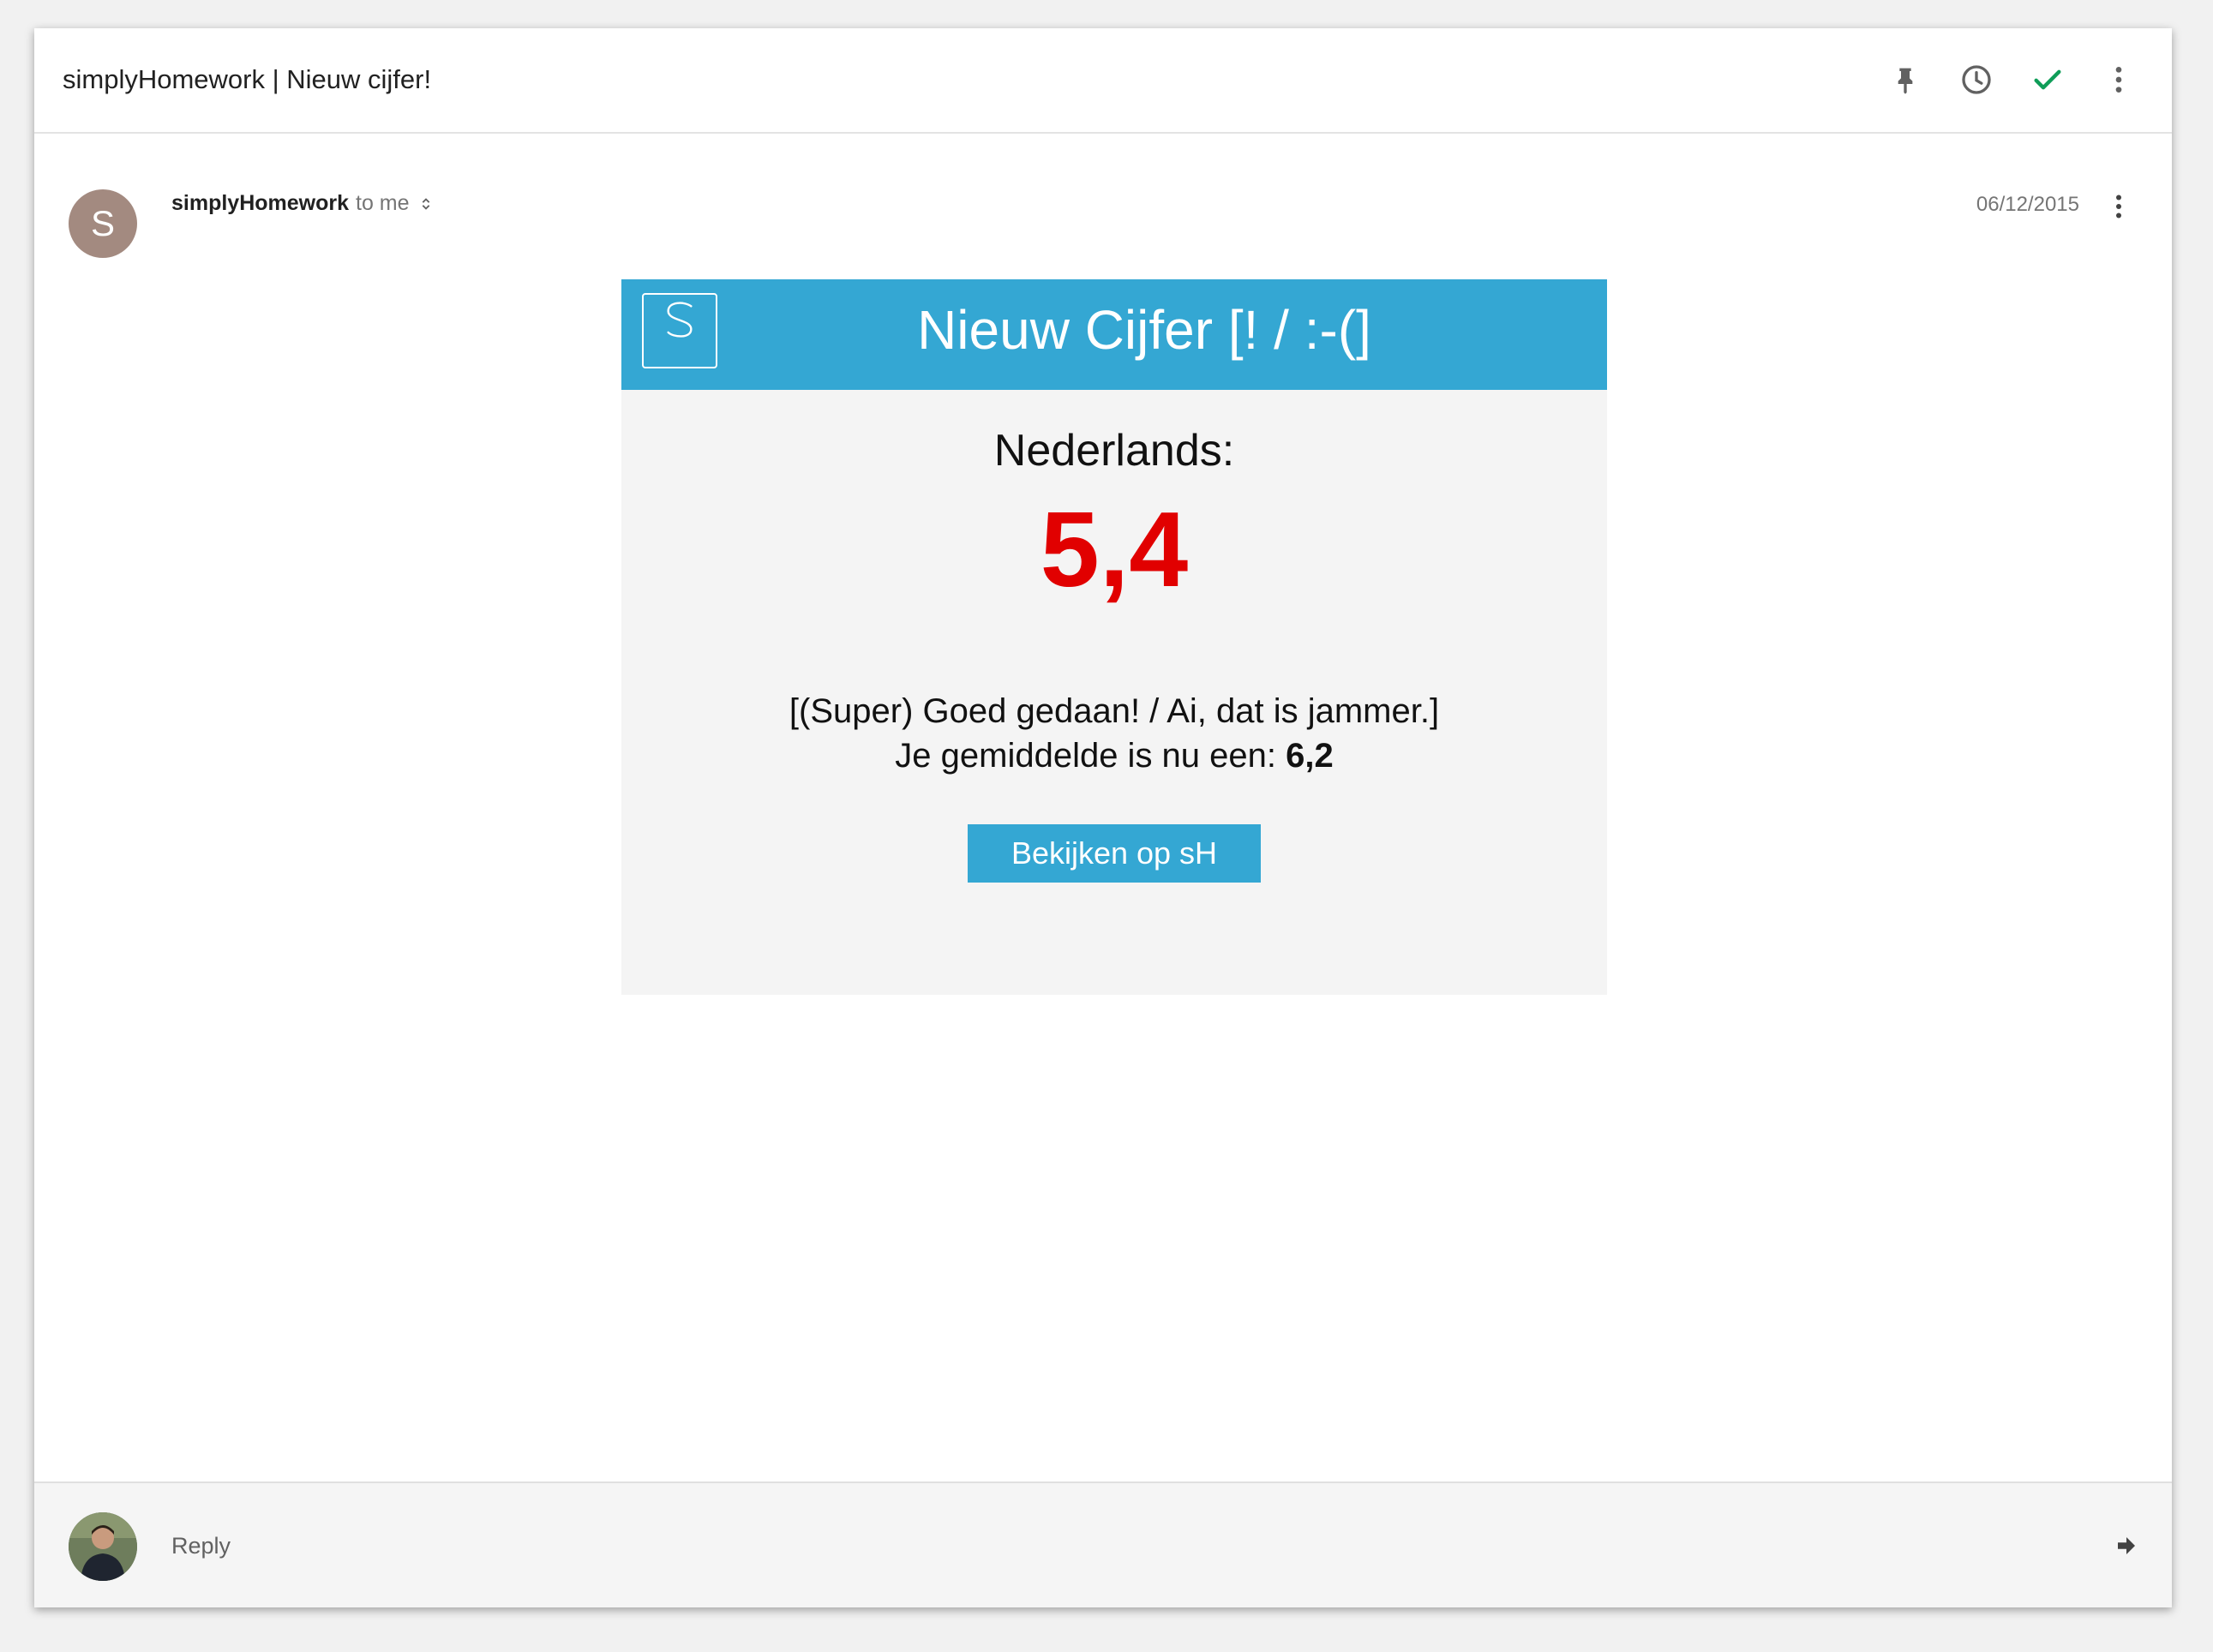 This screenshot has height=1652, width=2213. I want to click on message-more-button, so click(2118, 206).